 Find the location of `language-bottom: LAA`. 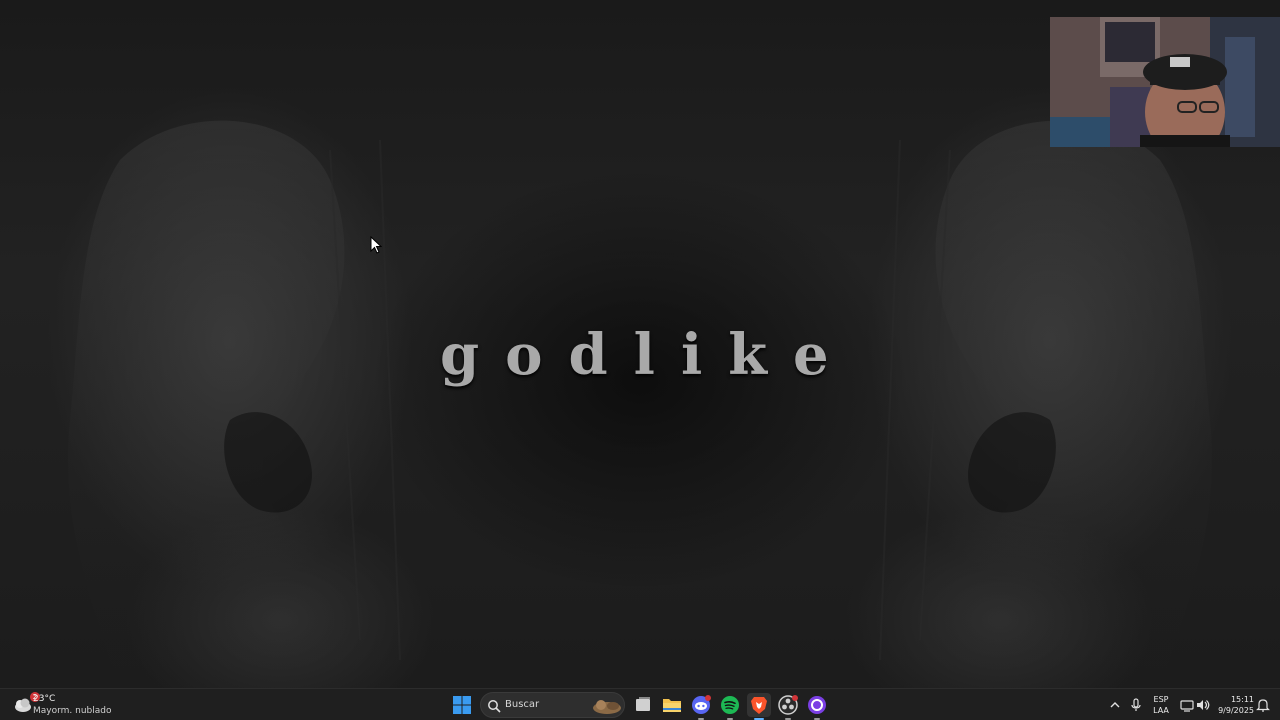

language-bottom: LAA is located at coordinates (1161, 710).